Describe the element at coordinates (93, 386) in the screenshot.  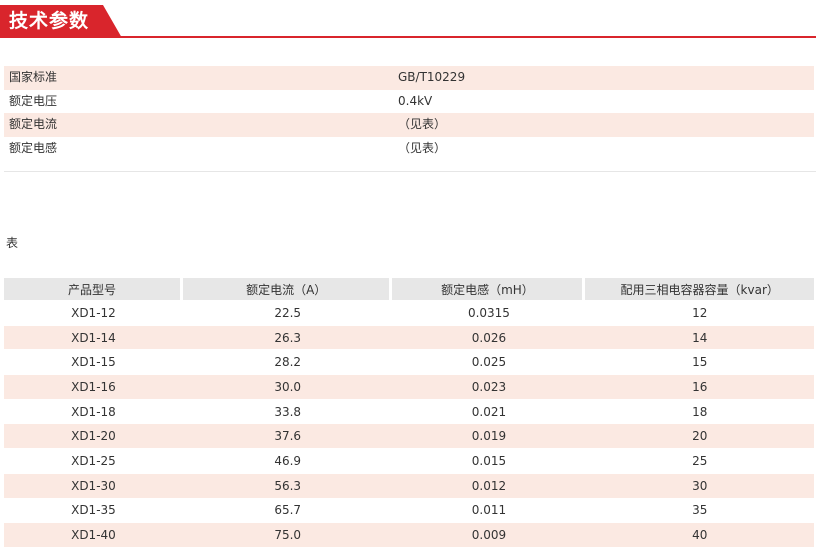
I see `cell-model: XD1-16` at that location.